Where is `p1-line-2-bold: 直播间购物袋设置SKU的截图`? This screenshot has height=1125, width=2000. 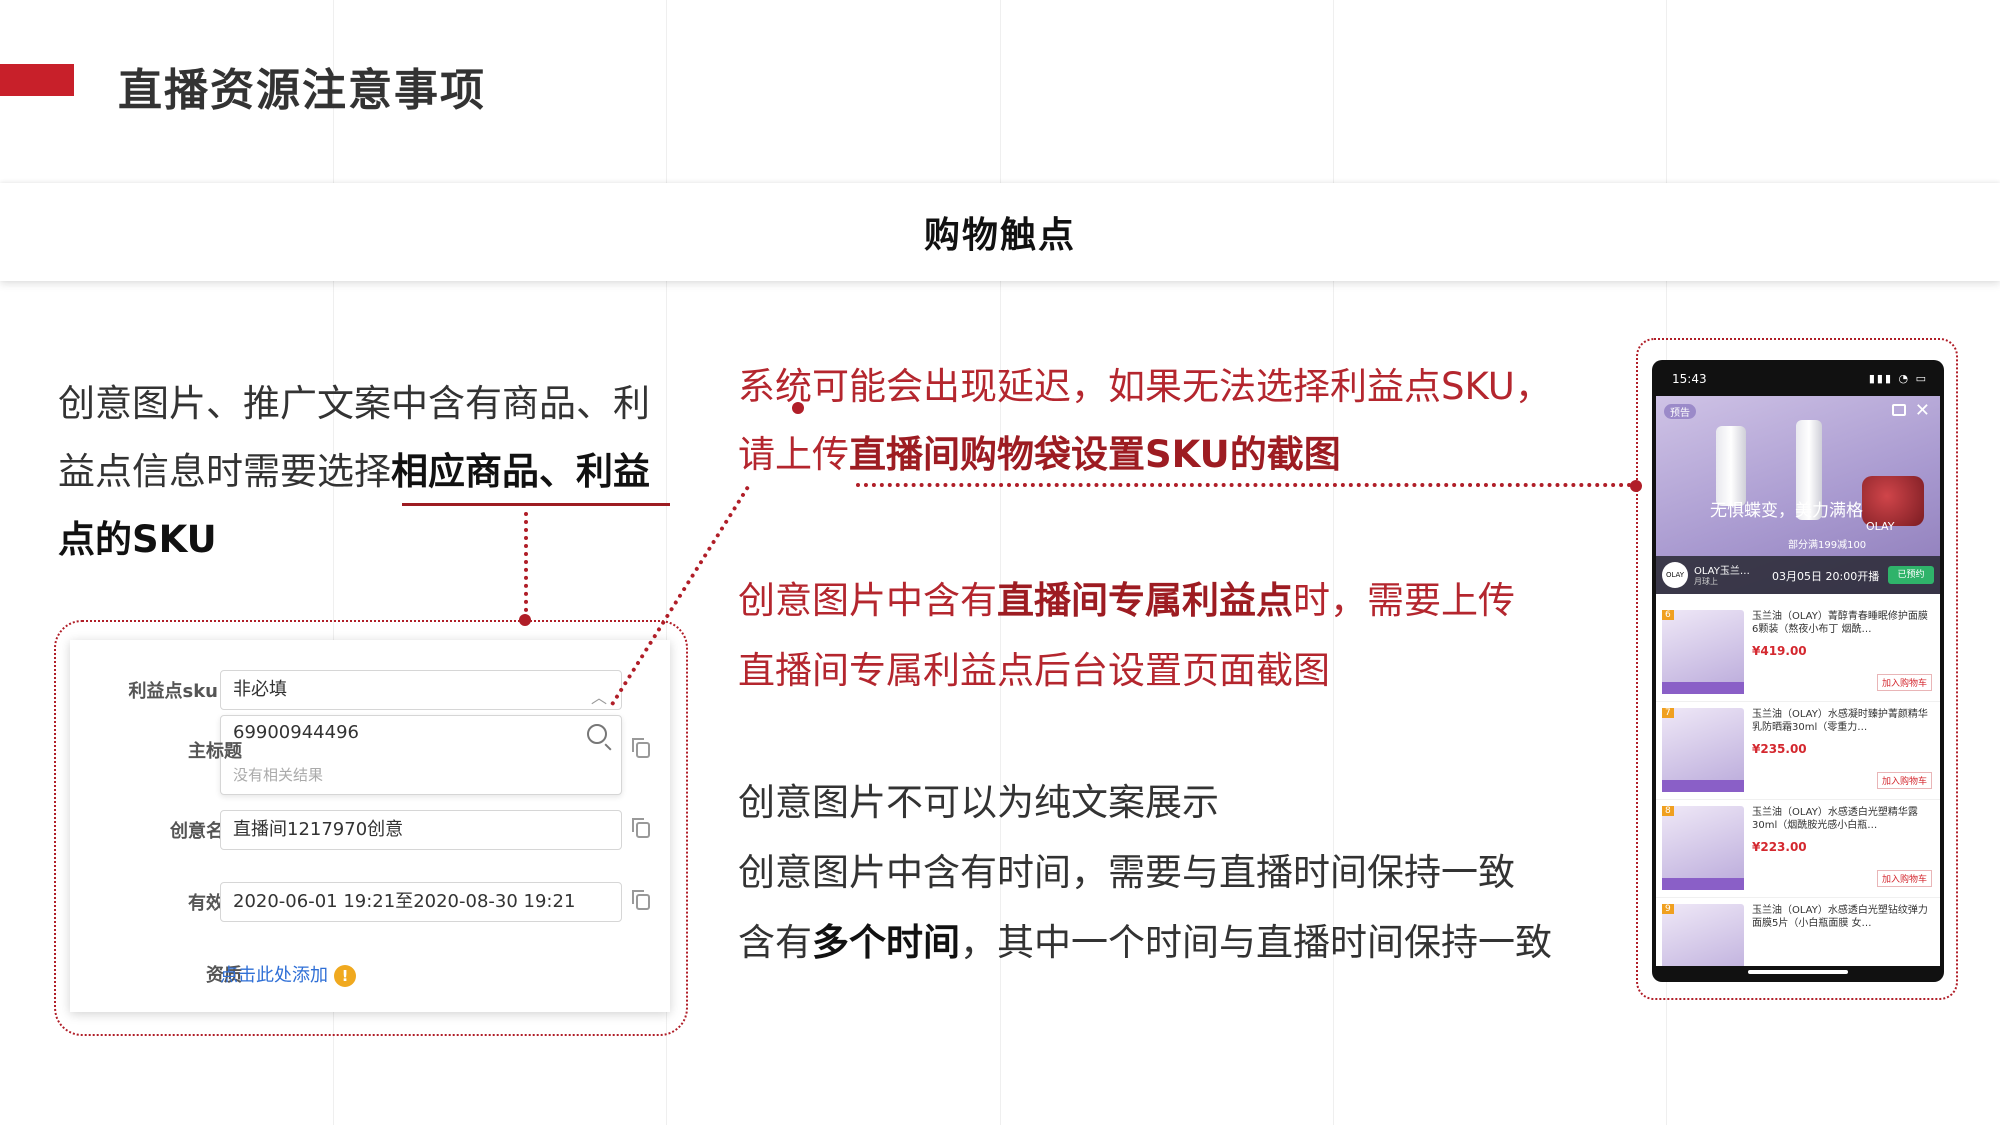 p1-line-2-bold: 直播间购物袋设置SKU的截图 is located at coordinates (1095, 454).